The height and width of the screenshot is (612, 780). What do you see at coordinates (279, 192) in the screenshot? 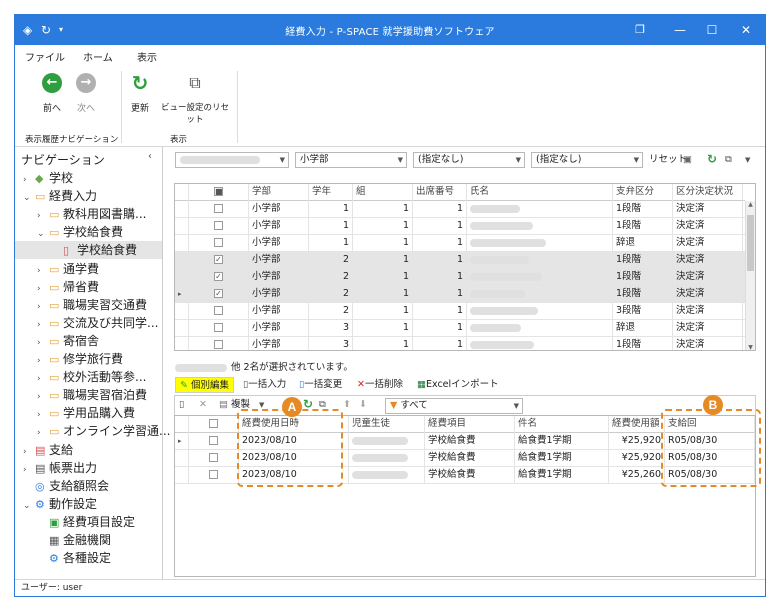
I see `column-header: 学部` at bounding box center [279, 192].